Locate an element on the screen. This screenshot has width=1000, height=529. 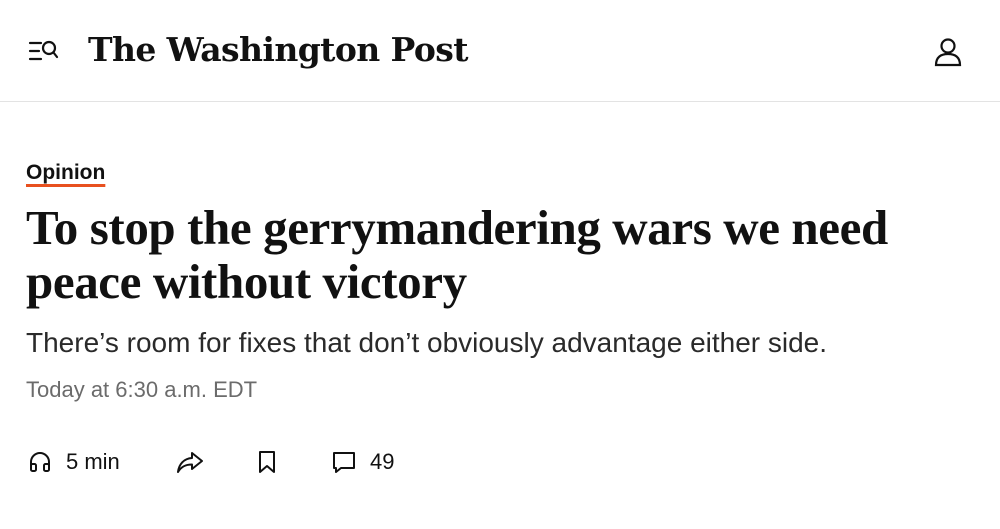
comments-button: 49 is located at coordinates (363, 462).